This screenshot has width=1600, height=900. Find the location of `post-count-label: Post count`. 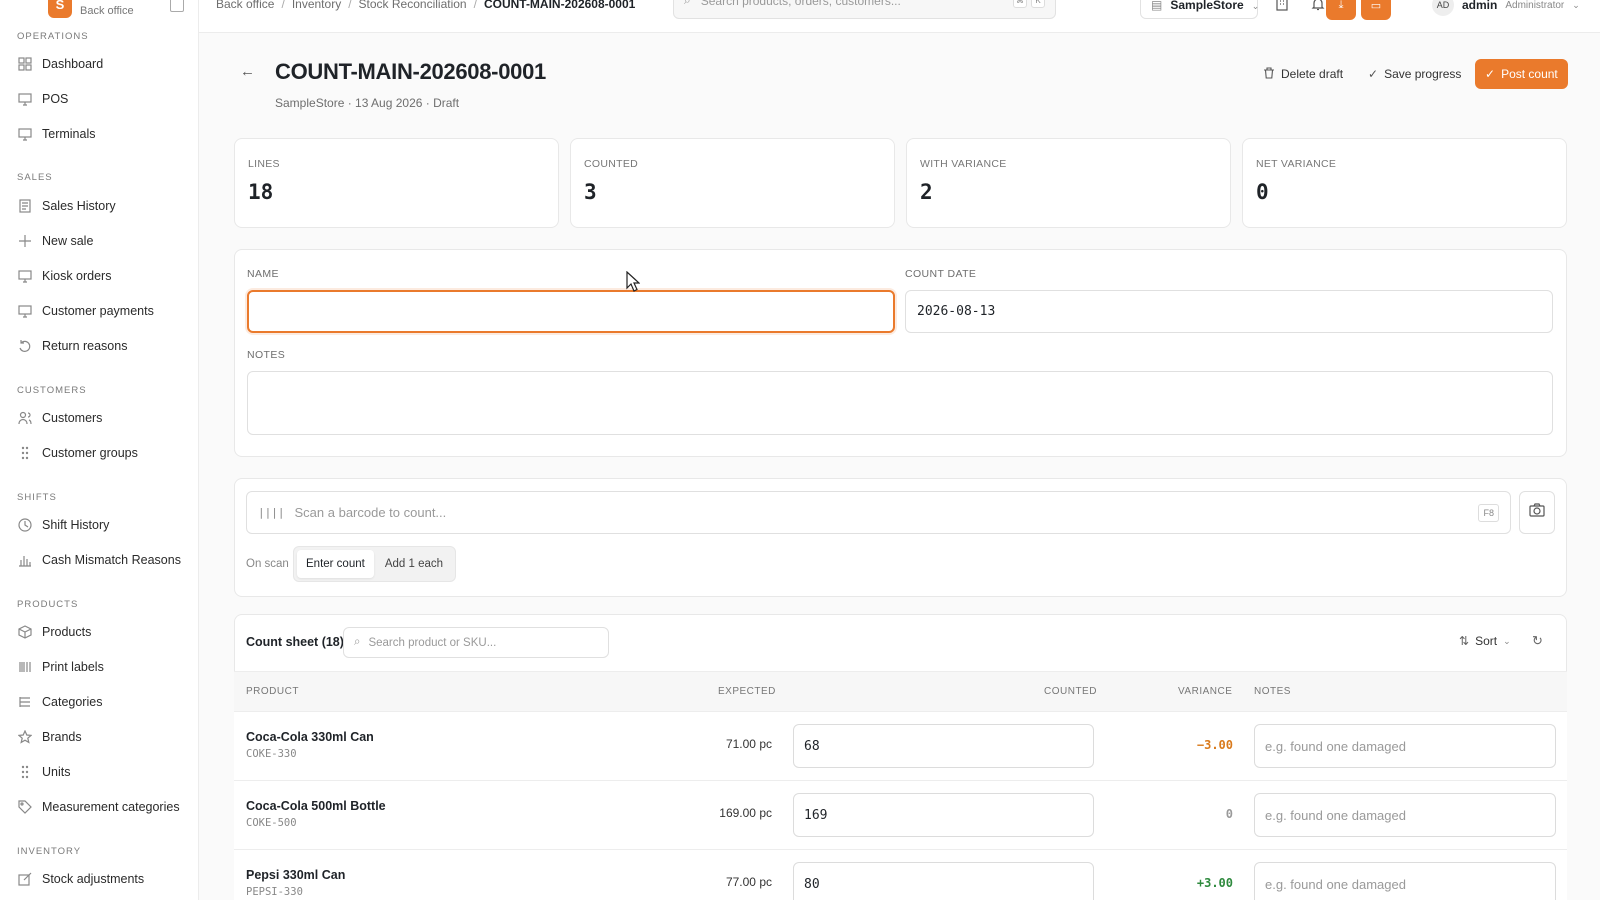

post-count-label: Post count is located at coordinates (1529, 74).